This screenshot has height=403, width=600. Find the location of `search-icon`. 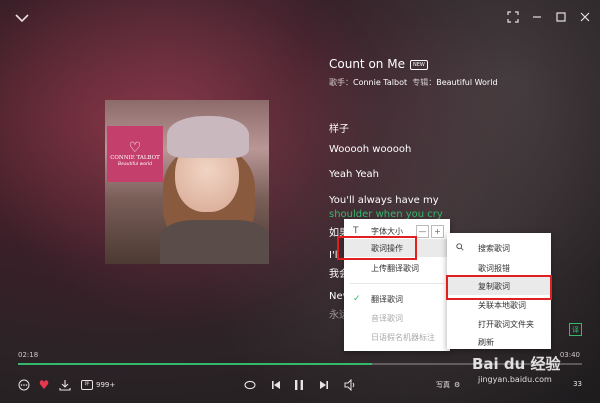

search-icon is located at coordinates (460, 248).